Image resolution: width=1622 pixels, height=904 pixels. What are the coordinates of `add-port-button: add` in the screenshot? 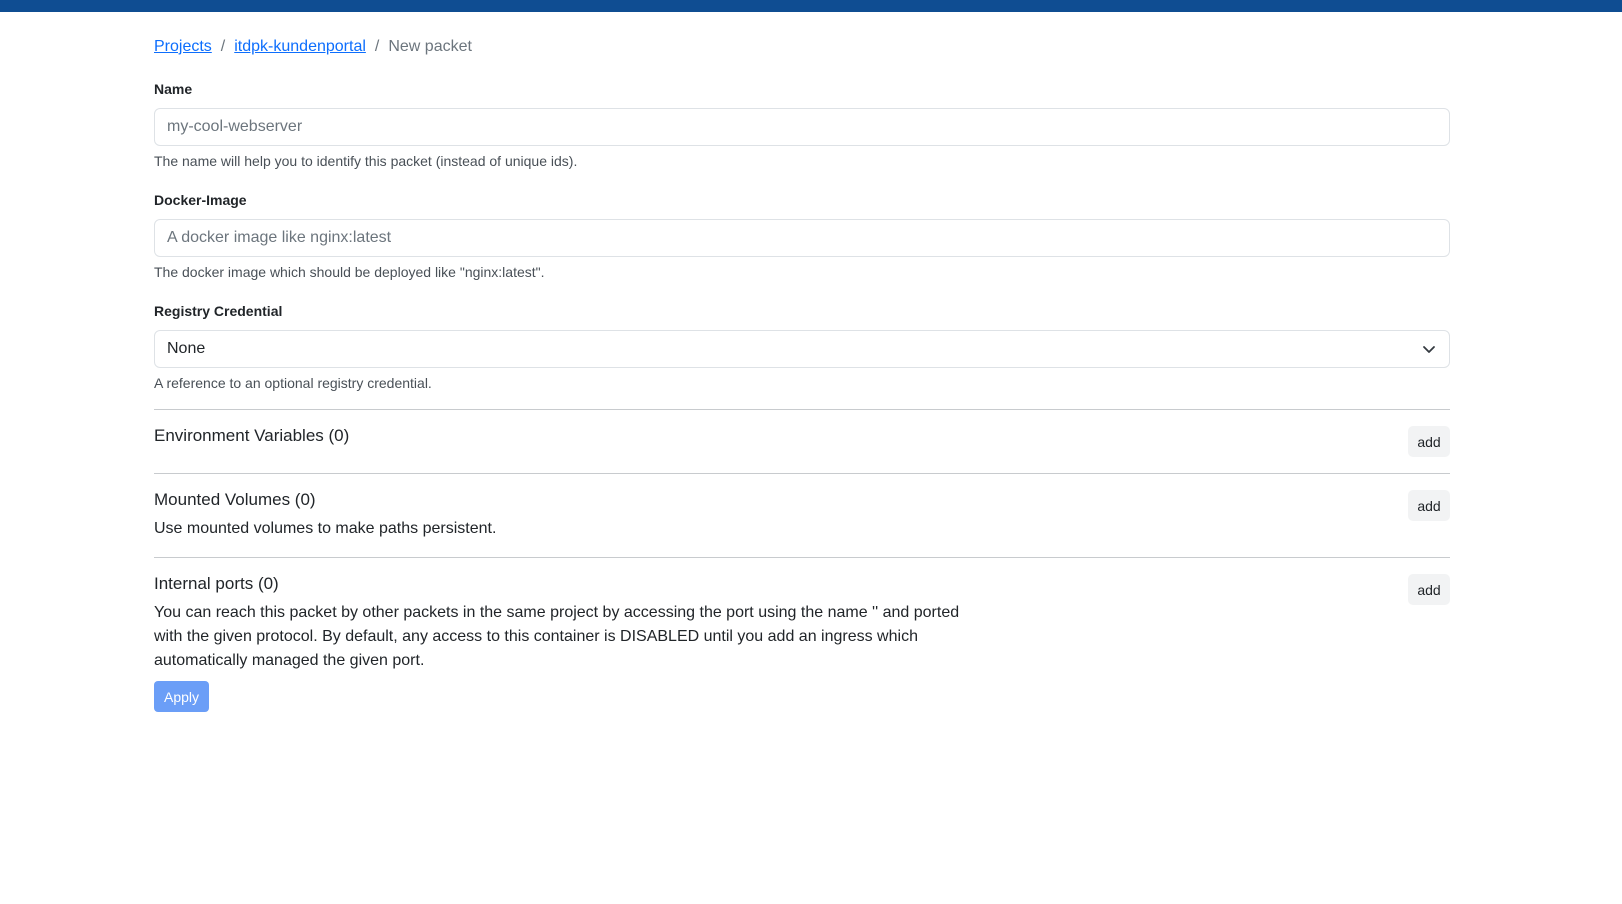 It's located at (1429, 589).